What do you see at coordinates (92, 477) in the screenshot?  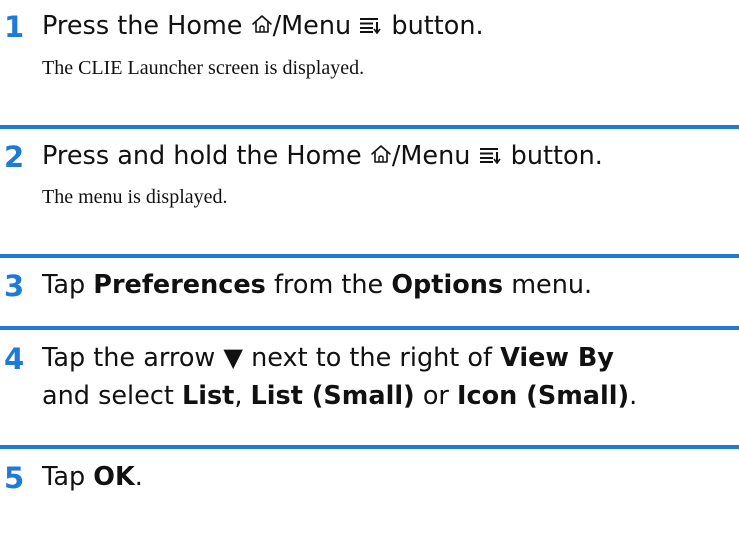 I see `step-instruction: Tap OK.` at bounding box center [92, 477].